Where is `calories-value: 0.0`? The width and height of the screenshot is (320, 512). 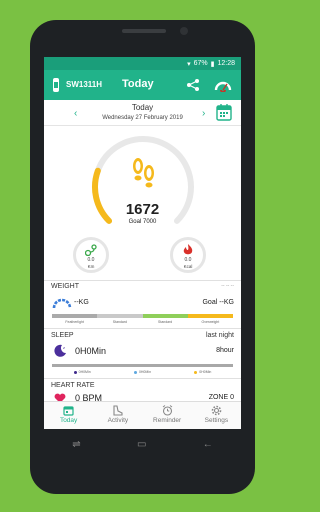 calories-value: 0.0 is located at coordinates (188, 260).